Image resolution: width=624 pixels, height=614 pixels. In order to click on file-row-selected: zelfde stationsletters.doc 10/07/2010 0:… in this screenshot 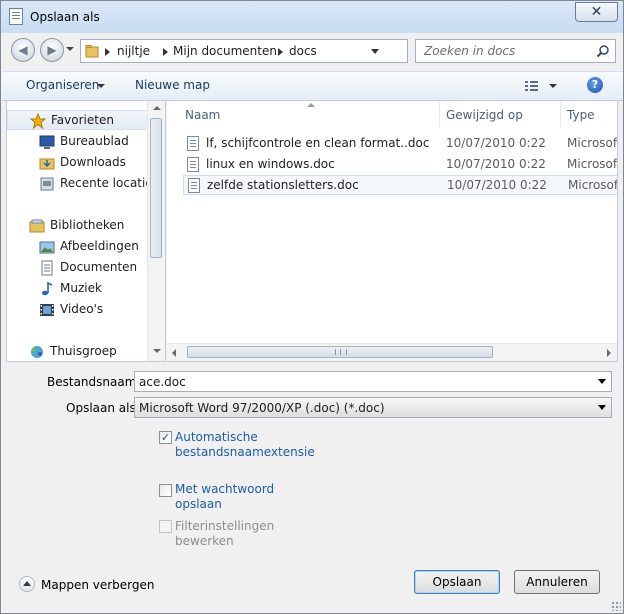, I will do `click(400, 185)`.